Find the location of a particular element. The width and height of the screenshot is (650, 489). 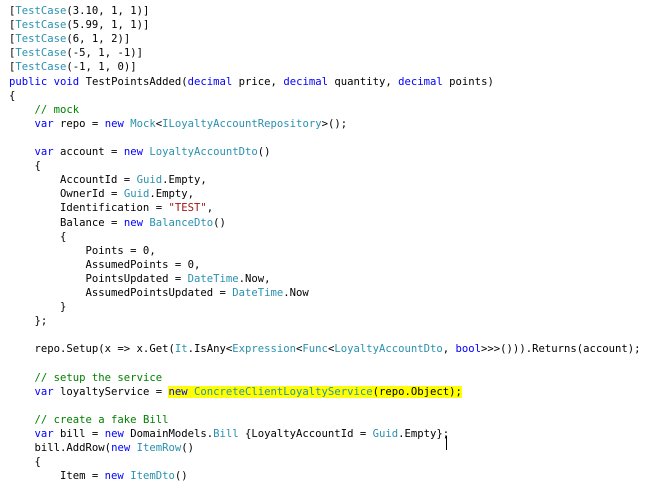

code-text: AccountId = is located at coordinates (73, 180).